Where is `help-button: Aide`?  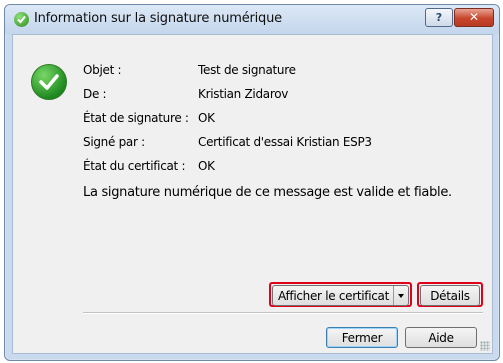
help-button: Aide is located at coordinates (441, 337).